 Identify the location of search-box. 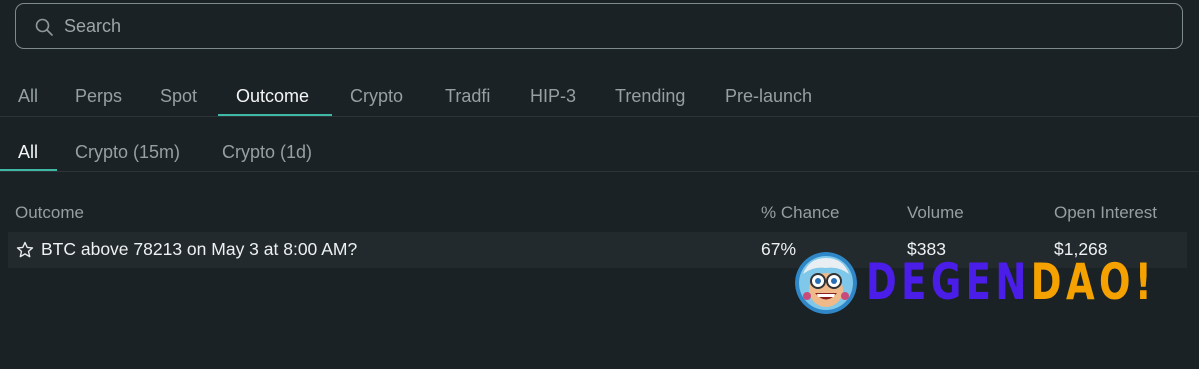
(599, 26).